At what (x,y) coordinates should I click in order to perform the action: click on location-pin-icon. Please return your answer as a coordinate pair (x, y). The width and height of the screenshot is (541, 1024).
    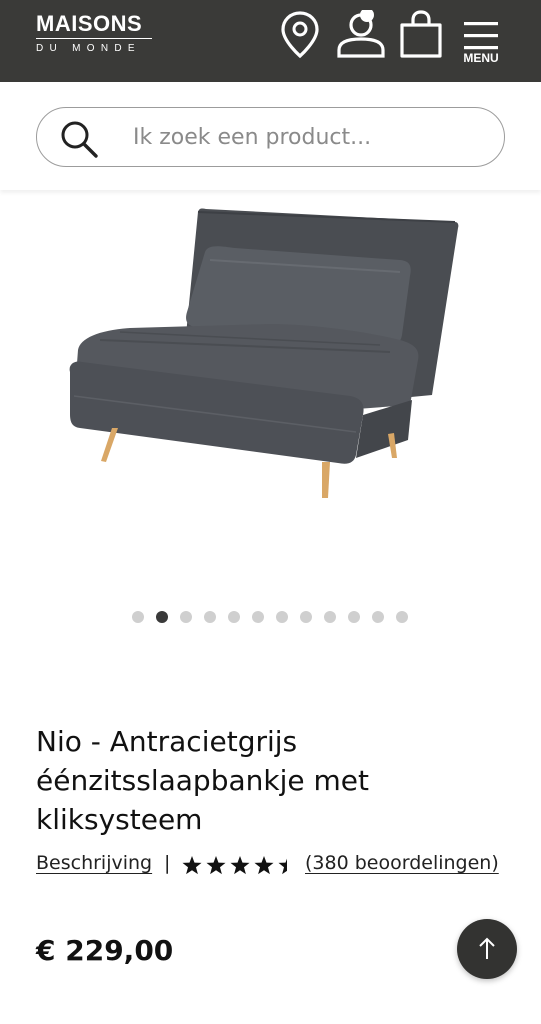
    Looking at the image, I should click on (300, 35).